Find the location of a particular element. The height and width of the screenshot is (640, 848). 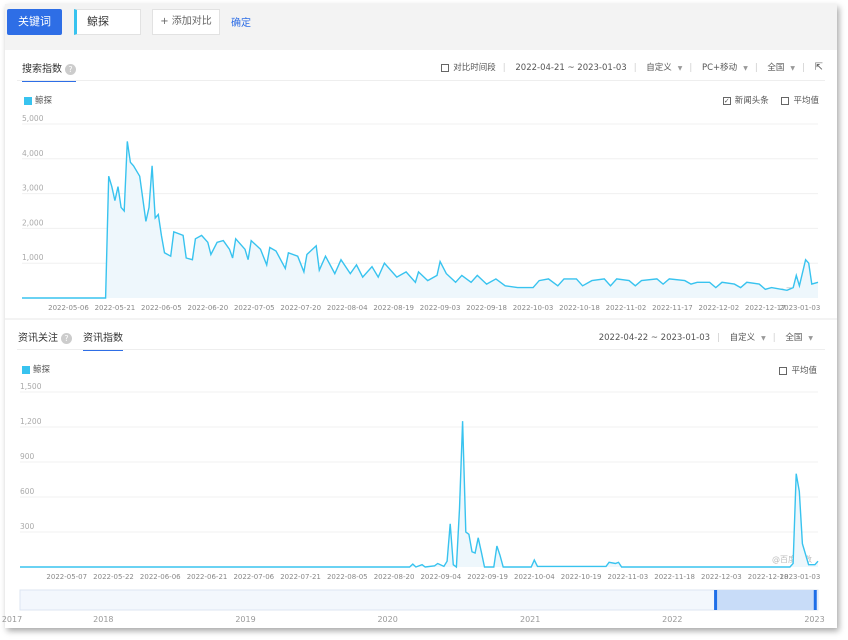

x-tick-label: 2022-11-18 is located at coordinates (674, 577).